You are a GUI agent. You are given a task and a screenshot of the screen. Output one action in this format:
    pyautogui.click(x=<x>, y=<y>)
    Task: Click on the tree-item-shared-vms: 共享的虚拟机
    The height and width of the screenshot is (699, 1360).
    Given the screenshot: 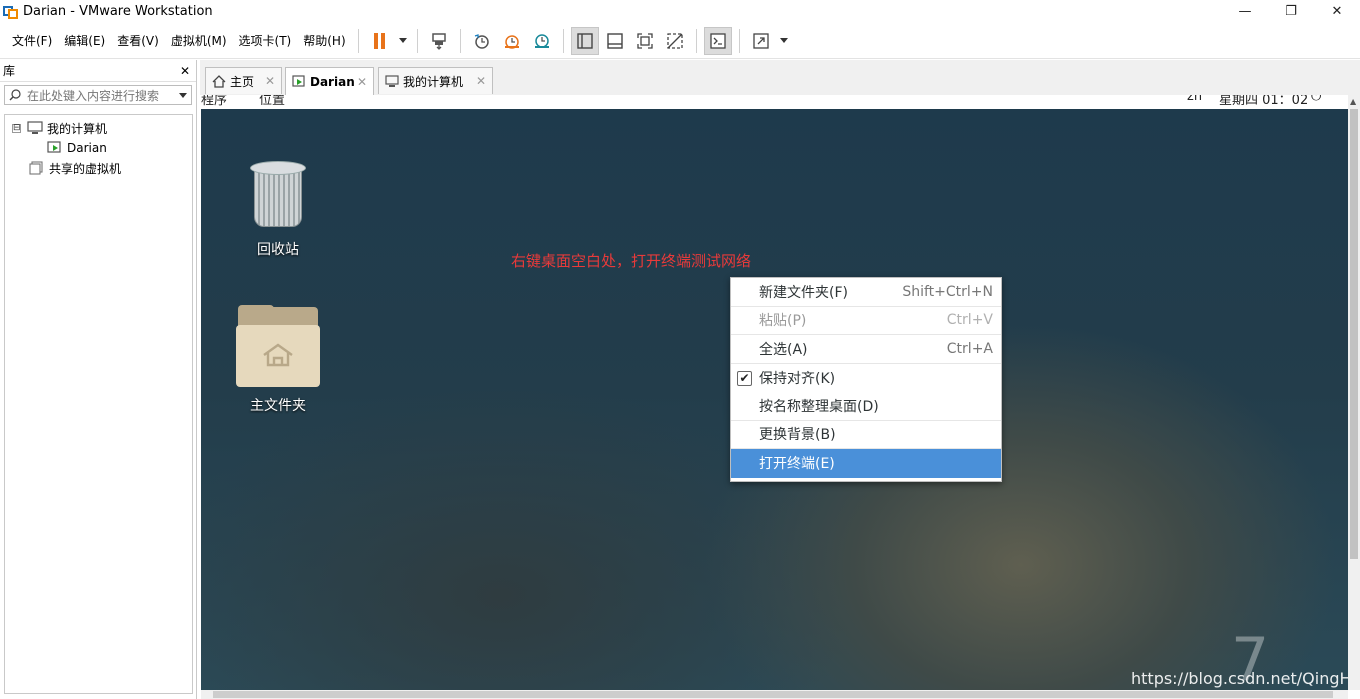 What is the action you would take?
    pyautogui.click(x=98, y=168)
    